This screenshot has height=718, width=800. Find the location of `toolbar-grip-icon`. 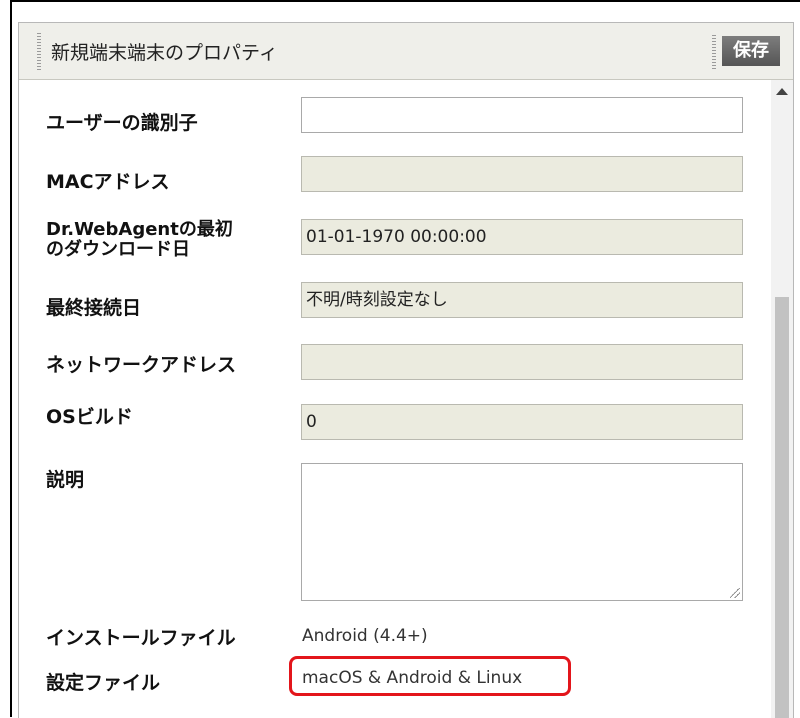

toolbar-grip-icon is located at coordinates (714, 52).